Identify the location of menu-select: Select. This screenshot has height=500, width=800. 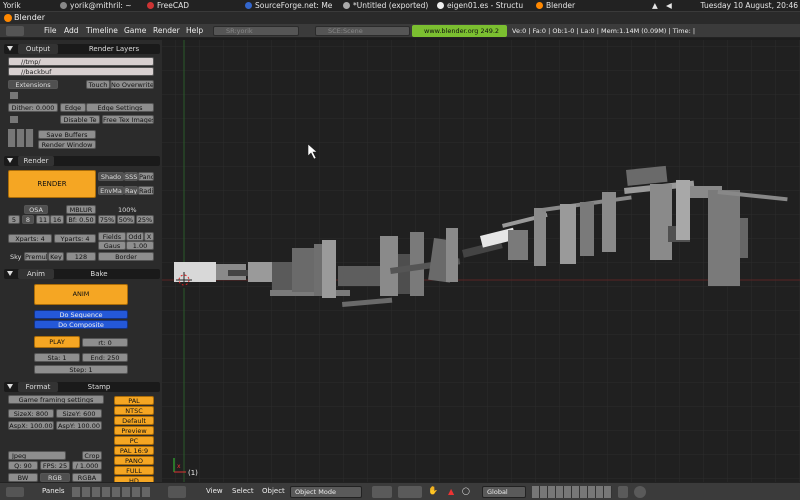
(243, 491).